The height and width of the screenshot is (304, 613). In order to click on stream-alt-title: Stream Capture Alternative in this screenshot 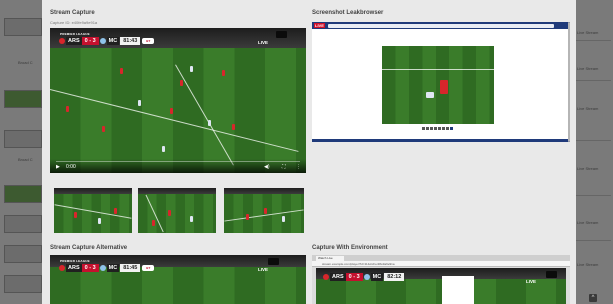, I will do `click(89, 248)`.